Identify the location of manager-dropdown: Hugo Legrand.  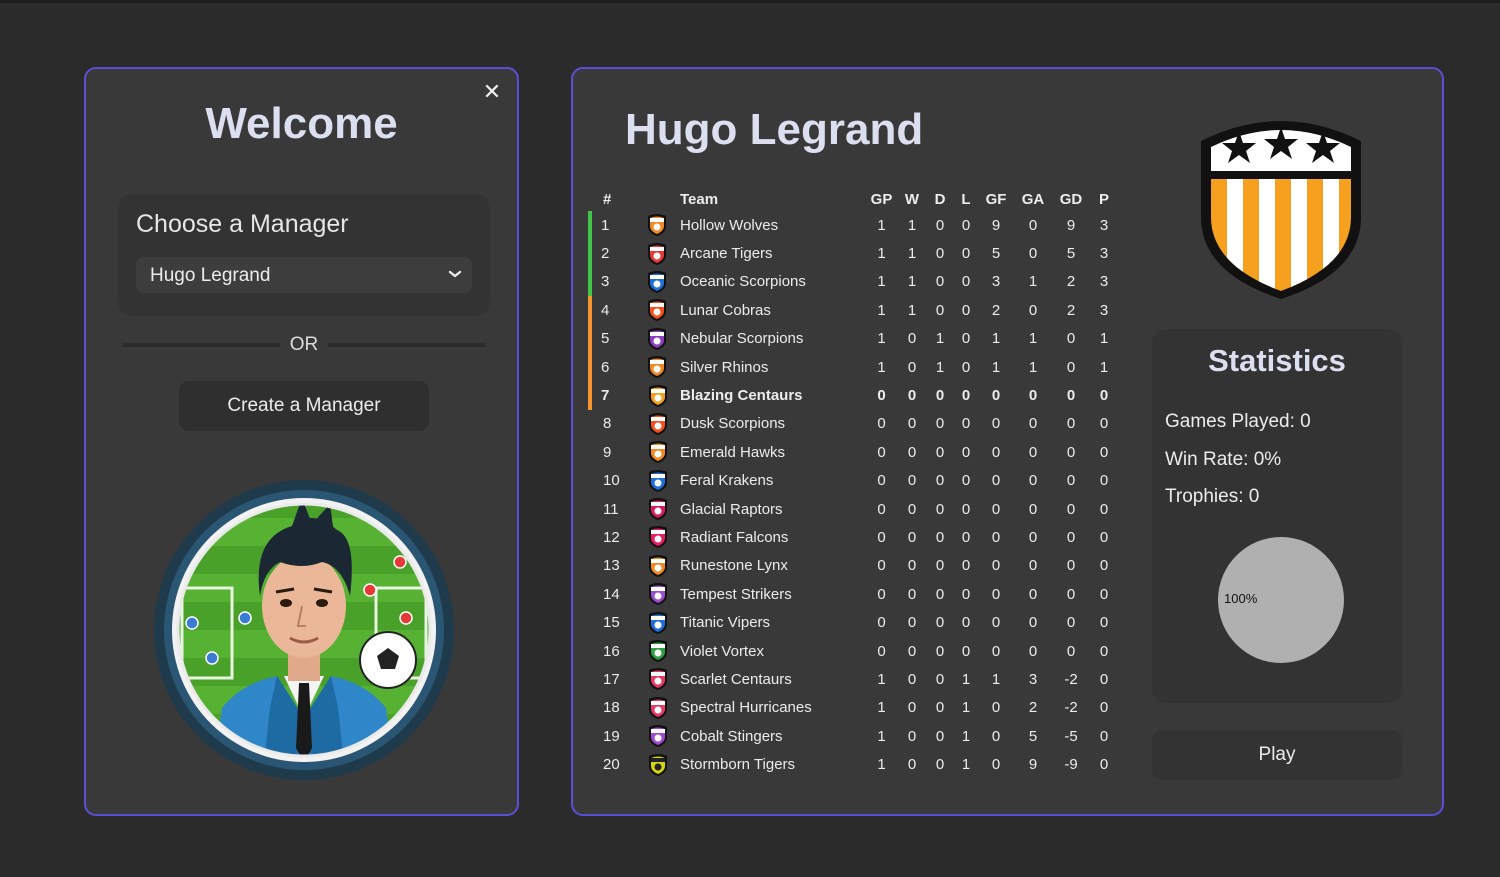
(304, 275).